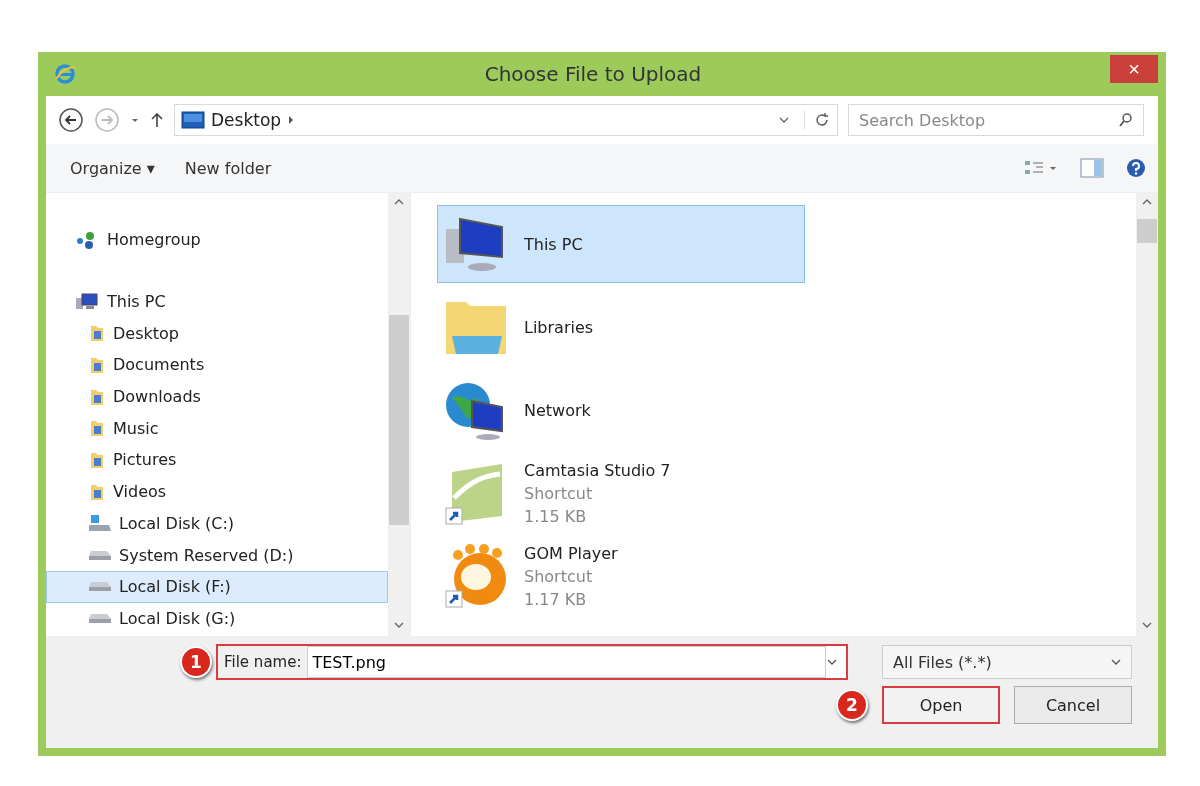  I want to click on search-field: Search Desktop, so click(996, 120).